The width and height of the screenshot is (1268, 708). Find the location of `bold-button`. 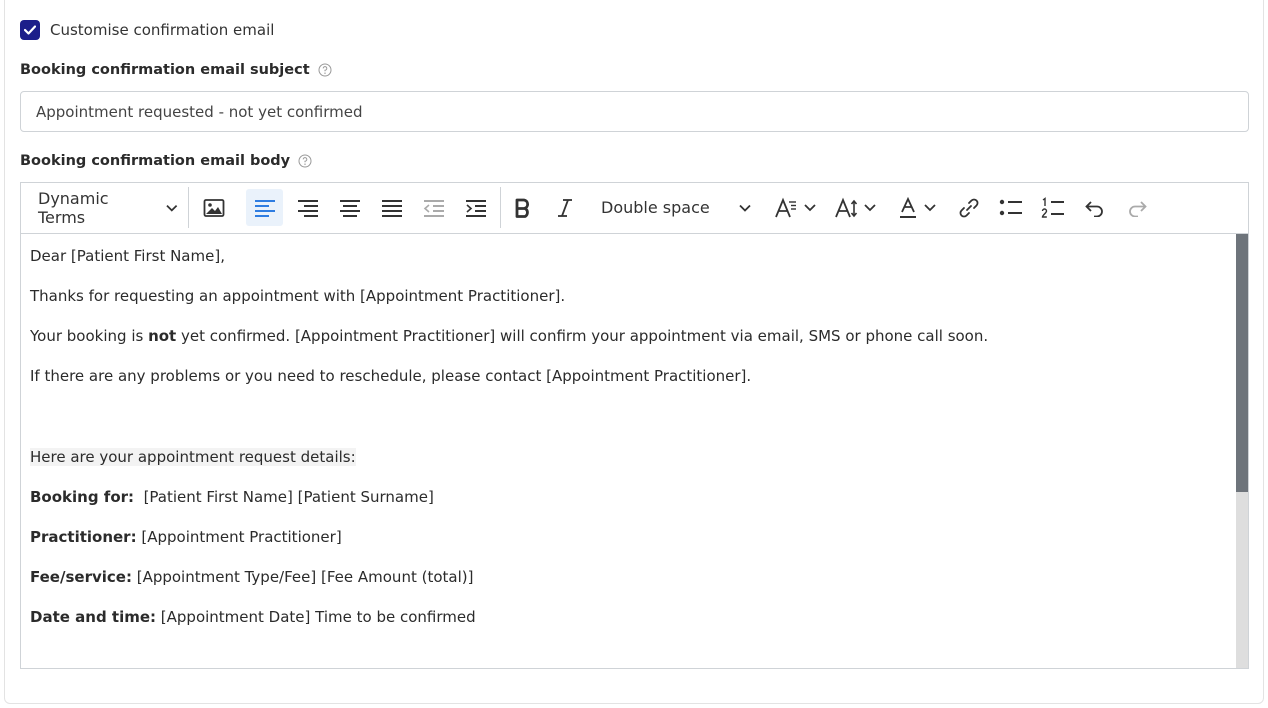

bold-button is located at coordinates (523, 207).